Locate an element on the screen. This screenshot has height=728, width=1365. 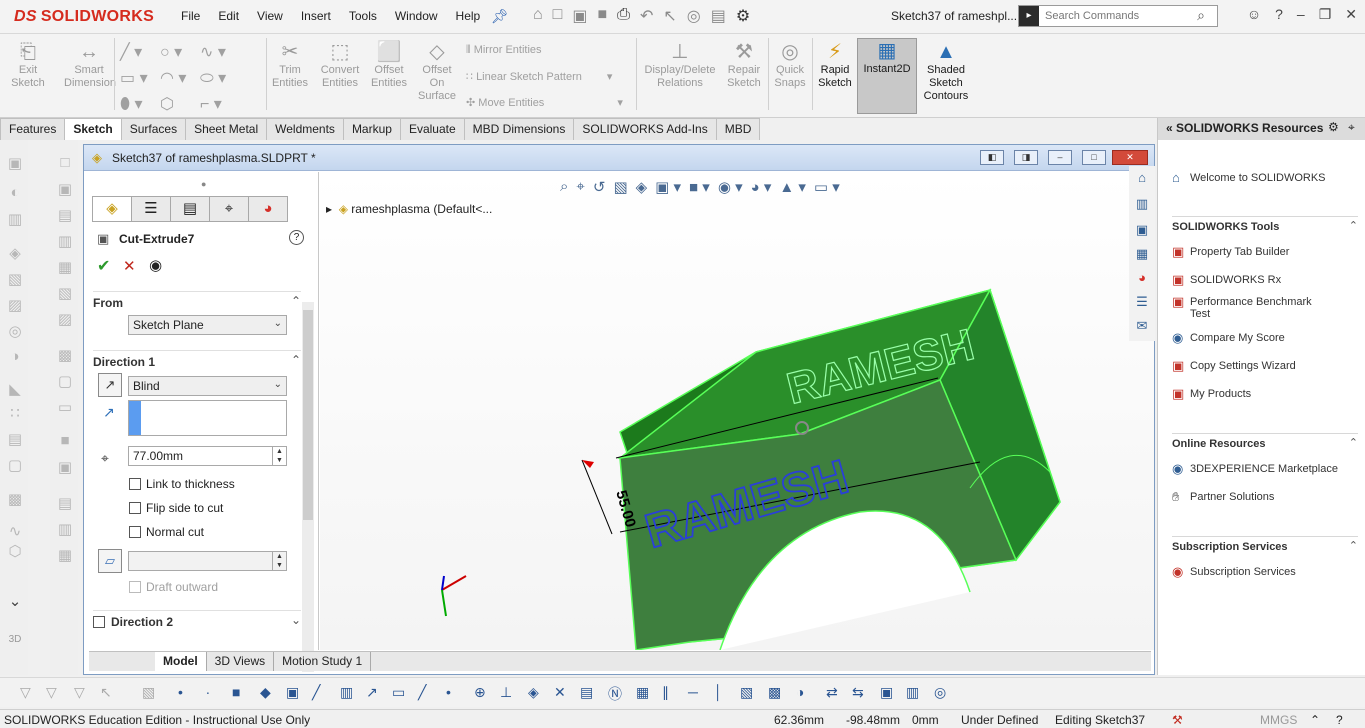
menu-window: Window is located at coordinates (416, 16).